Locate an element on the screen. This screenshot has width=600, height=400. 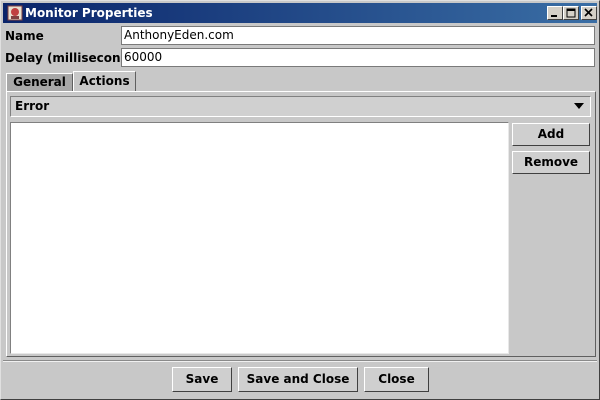
close-button: Close is located at coordinates (396, 379).